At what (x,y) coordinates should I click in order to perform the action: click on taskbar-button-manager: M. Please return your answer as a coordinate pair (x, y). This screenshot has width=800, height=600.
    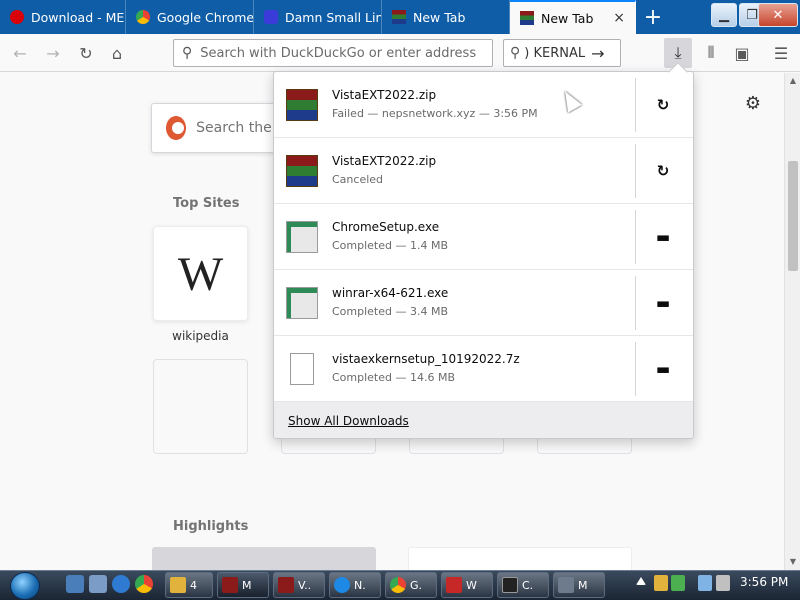
    Looking at the image, I should click on (579, 585).